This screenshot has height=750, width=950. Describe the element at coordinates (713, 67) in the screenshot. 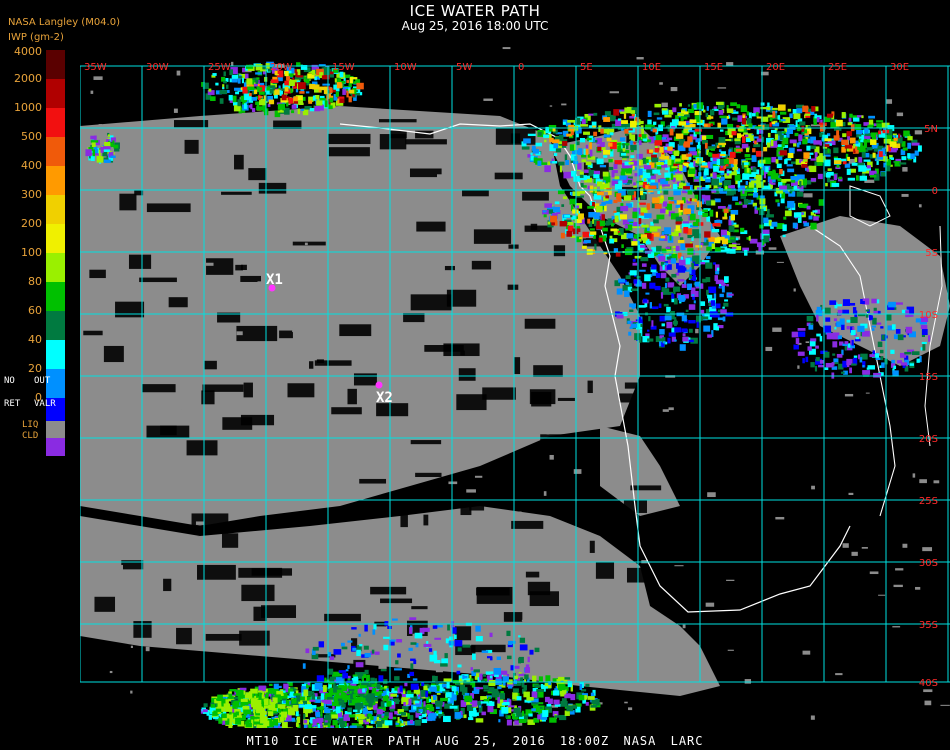

I see `longitude-label: 15E` at that location.